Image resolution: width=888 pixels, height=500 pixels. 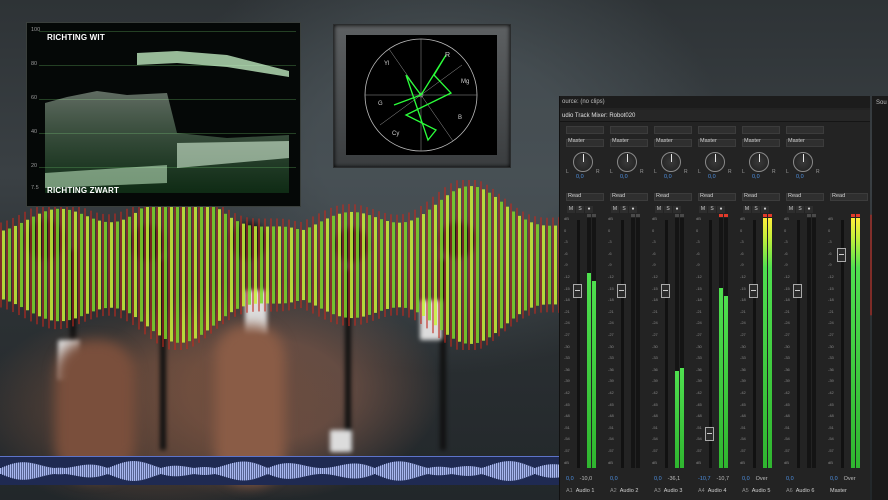 I want to click on tab-audio-track-mixer: udio Track Mixer: Robot020, so click(x=715, y=116).